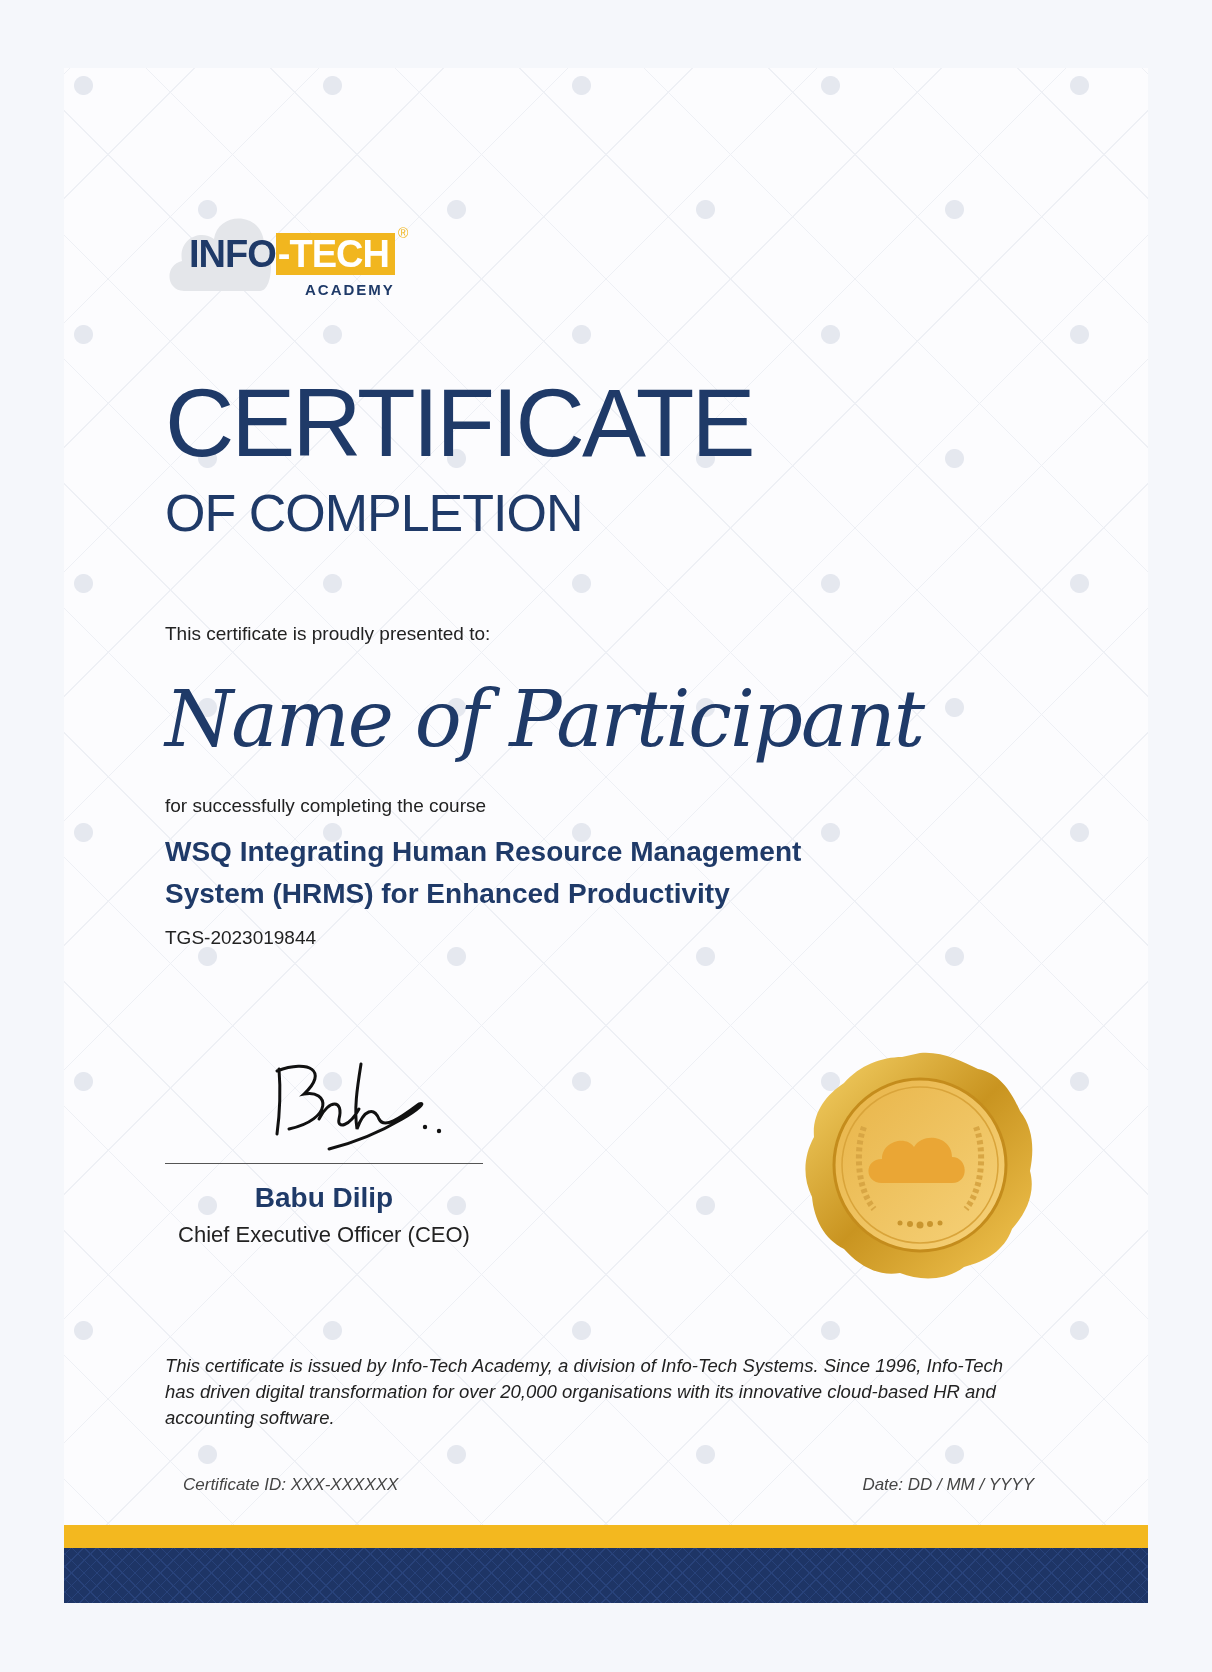 The image size is (1212, 1672). I want to click on certificate-id: Certificate ID: XXX-XXXXXX, so click(291, 1485).